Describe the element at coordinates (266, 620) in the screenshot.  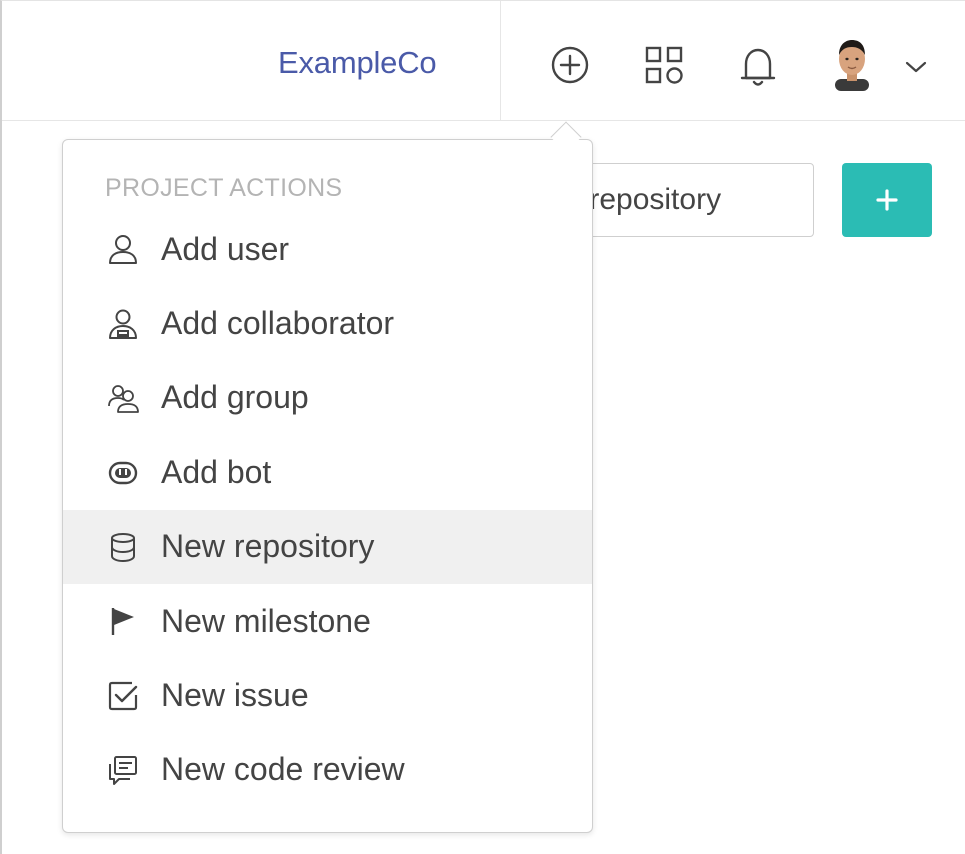
I see `menu-item-label: New milestone` at that location.